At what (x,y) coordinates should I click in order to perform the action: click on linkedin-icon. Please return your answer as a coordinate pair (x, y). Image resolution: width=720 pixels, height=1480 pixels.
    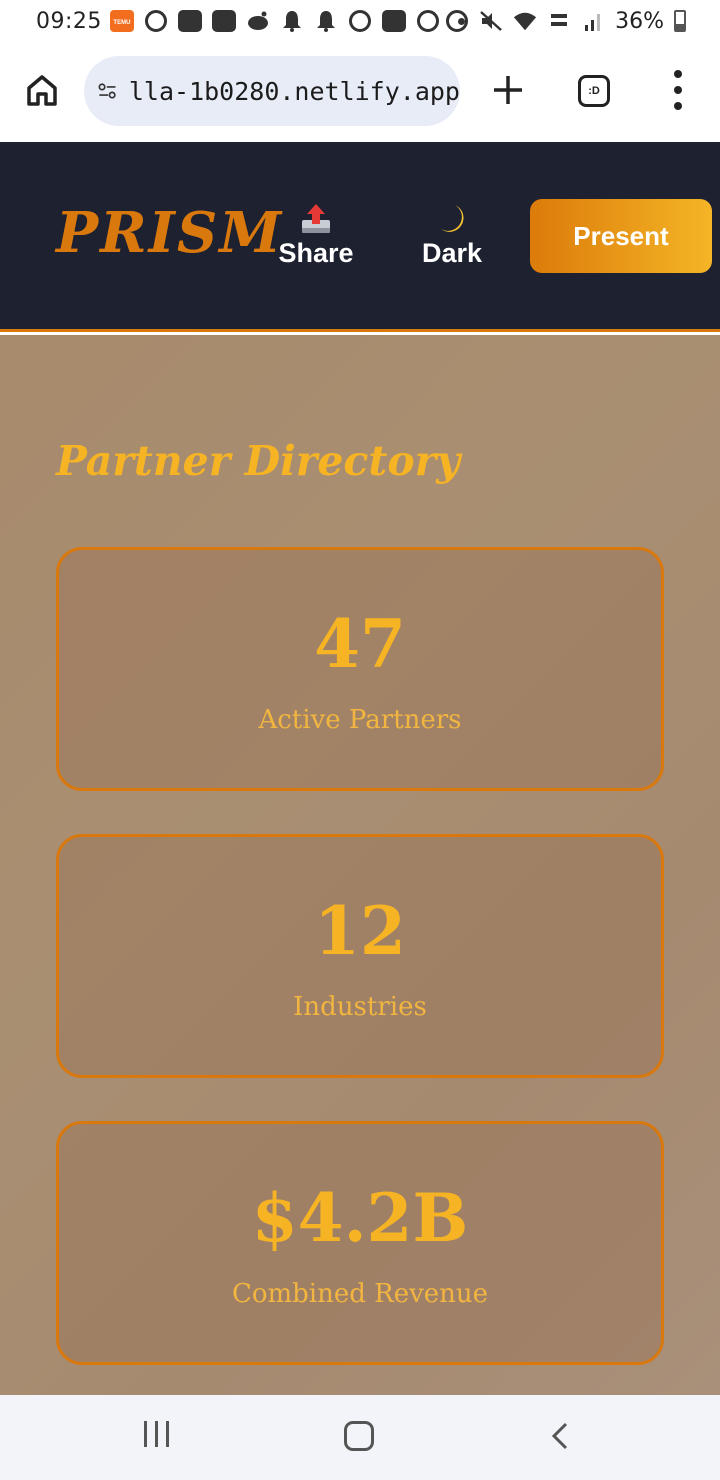
    Looking at the image, I should click on (393, 21).